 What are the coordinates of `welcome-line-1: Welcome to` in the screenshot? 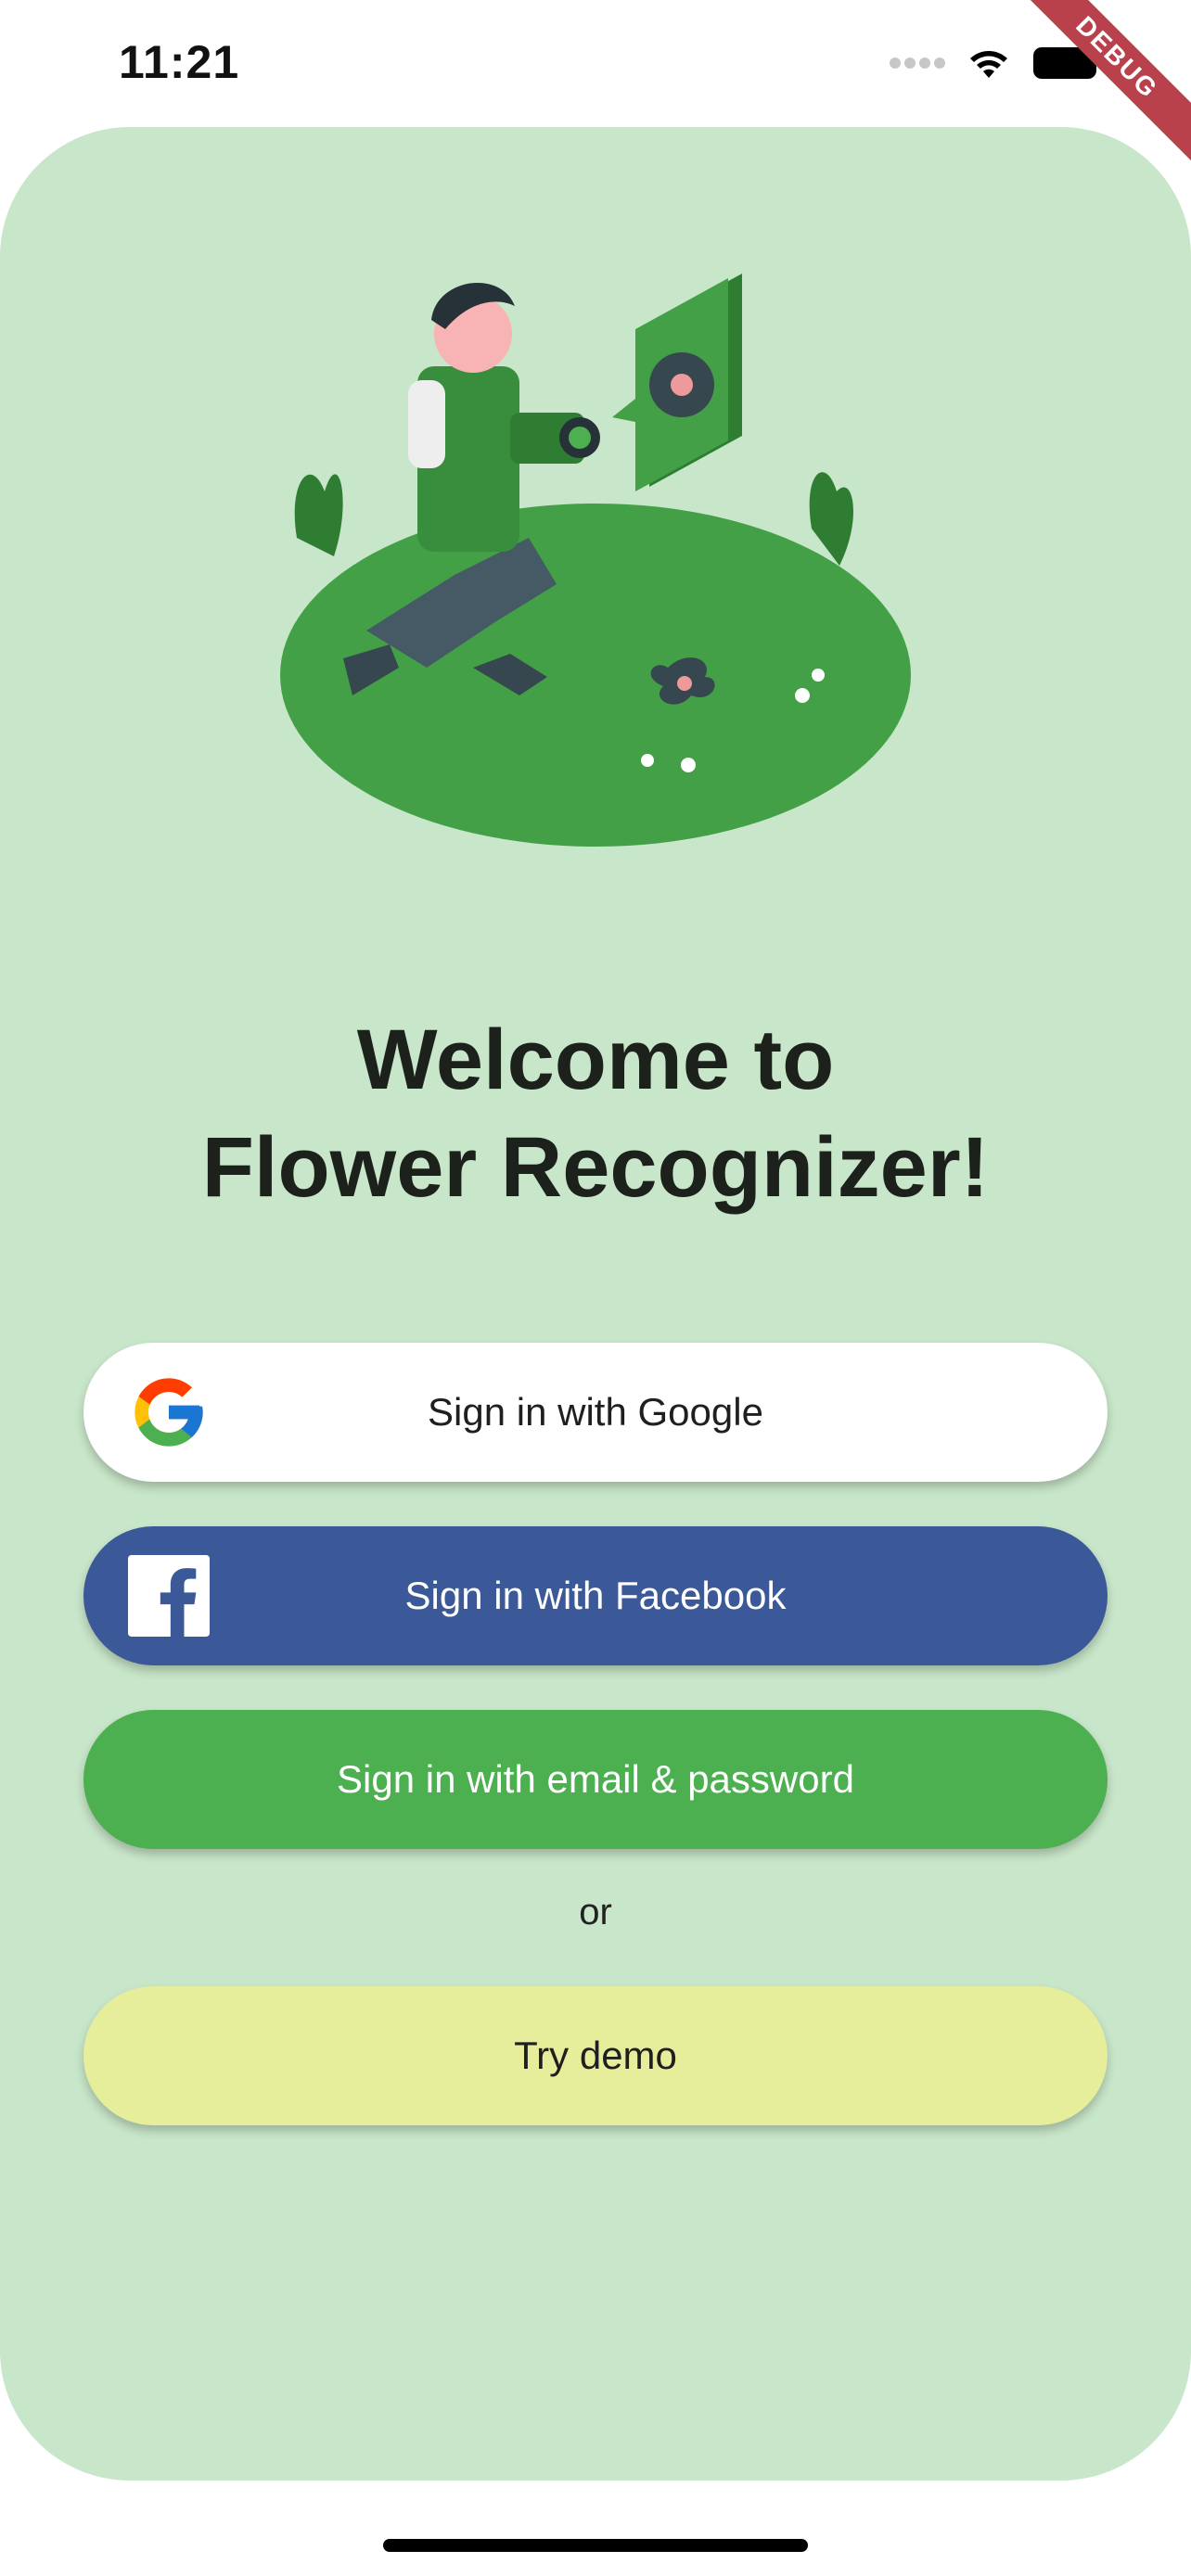 It's located at (595, 1060).